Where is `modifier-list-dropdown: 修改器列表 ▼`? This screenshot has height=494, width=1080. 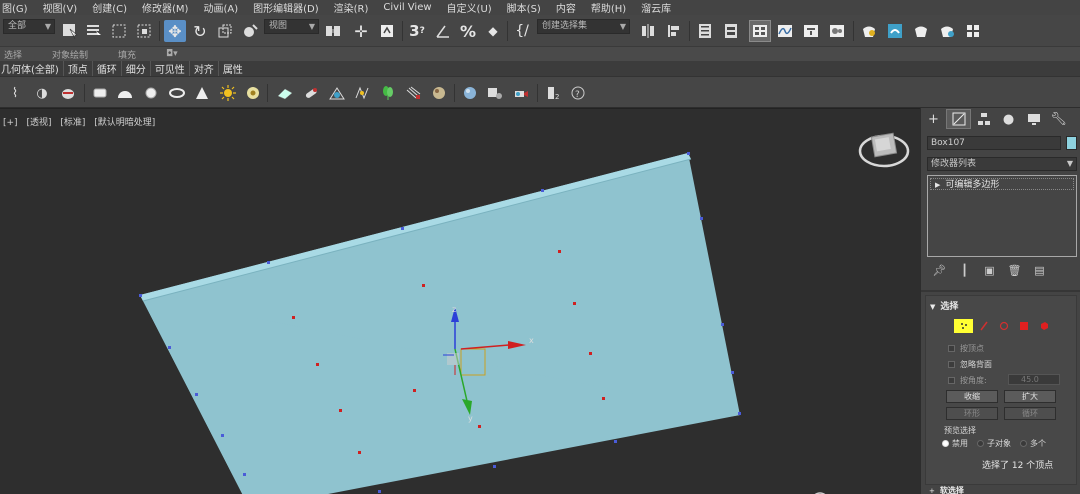 modifier-list-dropdown: 修改器列表 ▼ is located at coordinates (1002, 164).